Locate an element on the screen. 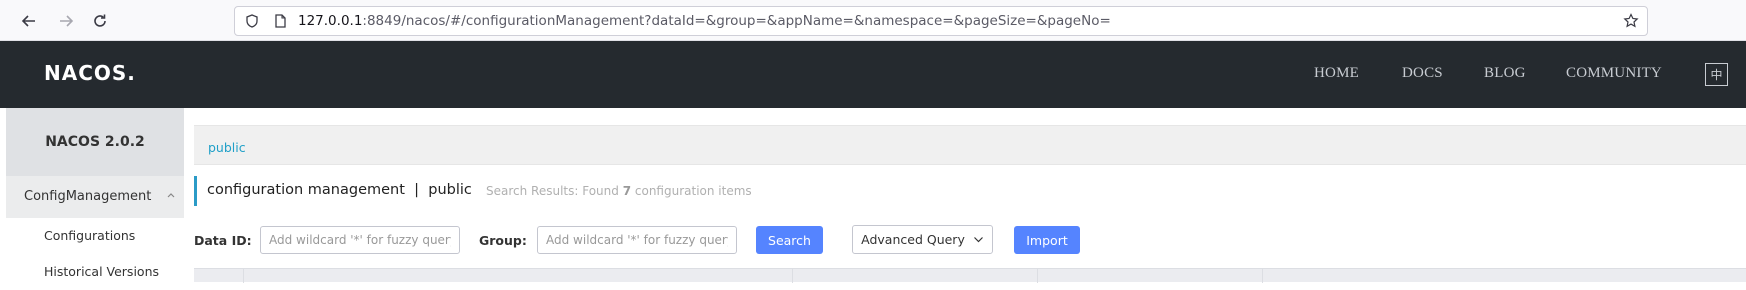 The image size is (1746, 290). import-button: Import is located at coordinates (1047, 240).